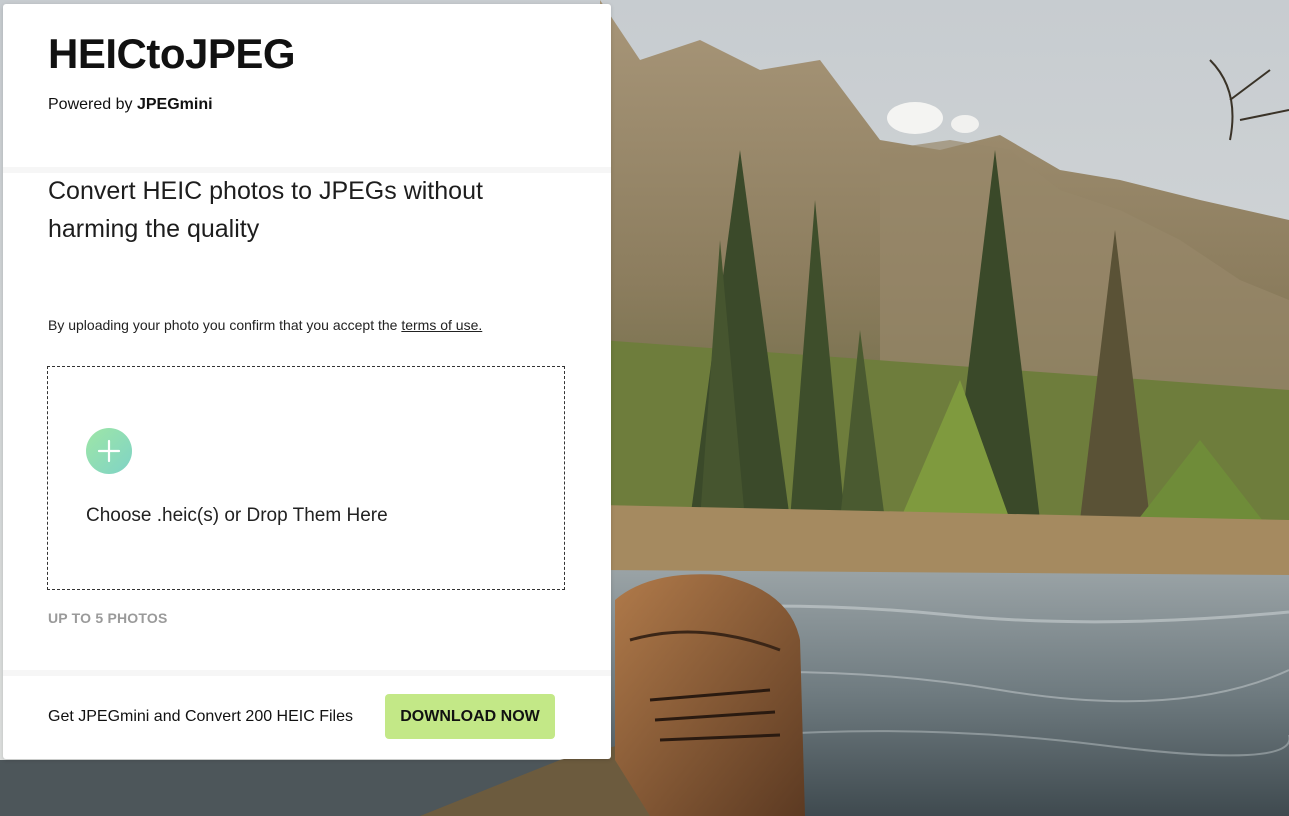 This screenshot has height=816, width=1289. What do you see at coordinates (108, 618) in the screenshot?
I see `upload-limit-note: UP TO 5 PHOTOS` at bounding box center [108, 618].